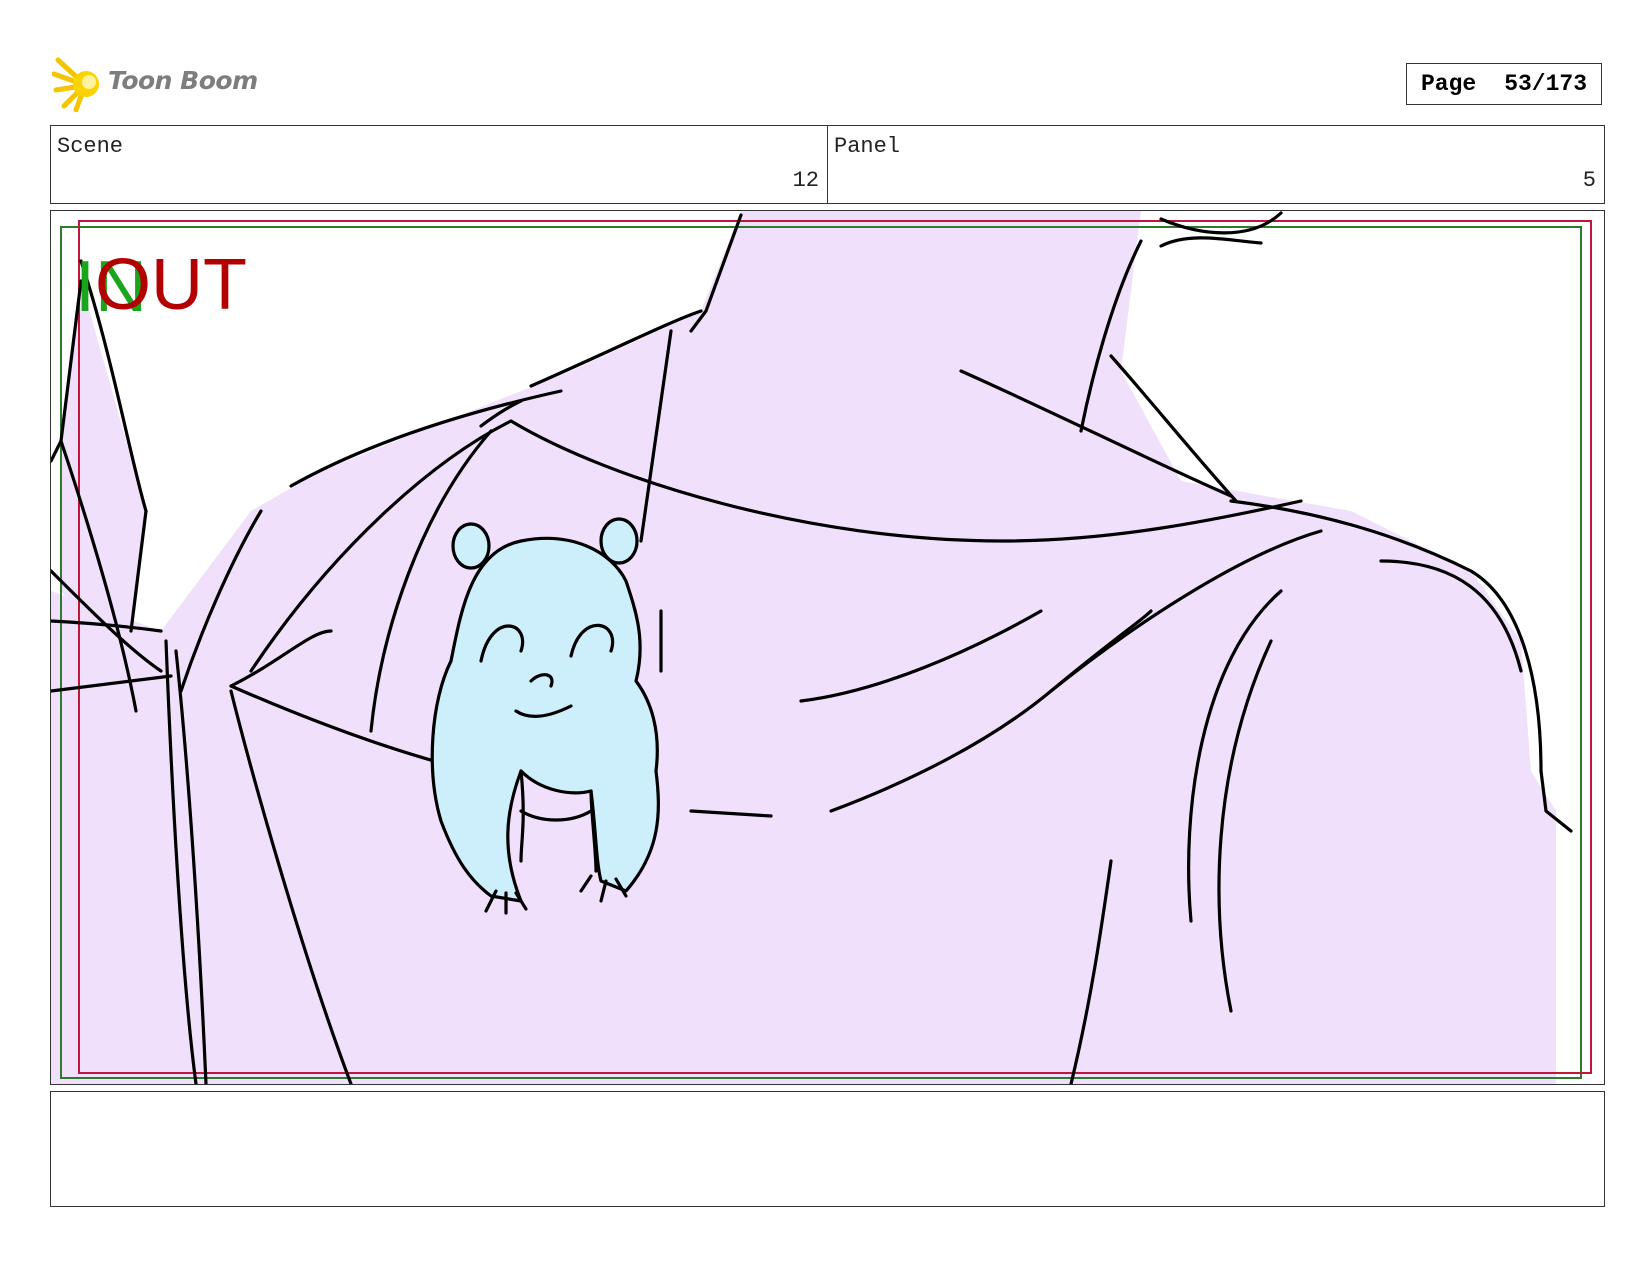  What do you see at coordinates (1448, 84) in the screenshot?
I see `page-label: Page` at bounding box center [1448, 84].